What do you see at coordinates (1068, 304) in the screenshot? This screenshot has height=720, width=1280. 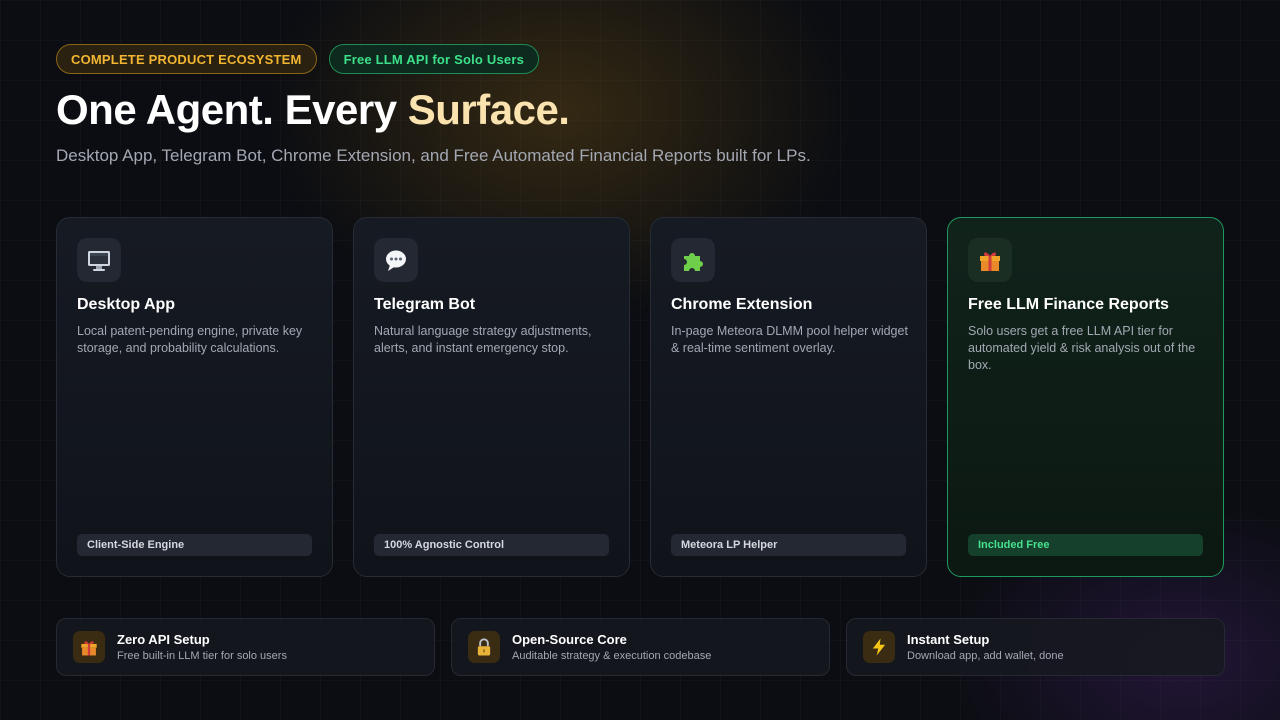 I see `card-title: Free LLM Finance Reports` at bounding box center [1068, 304].